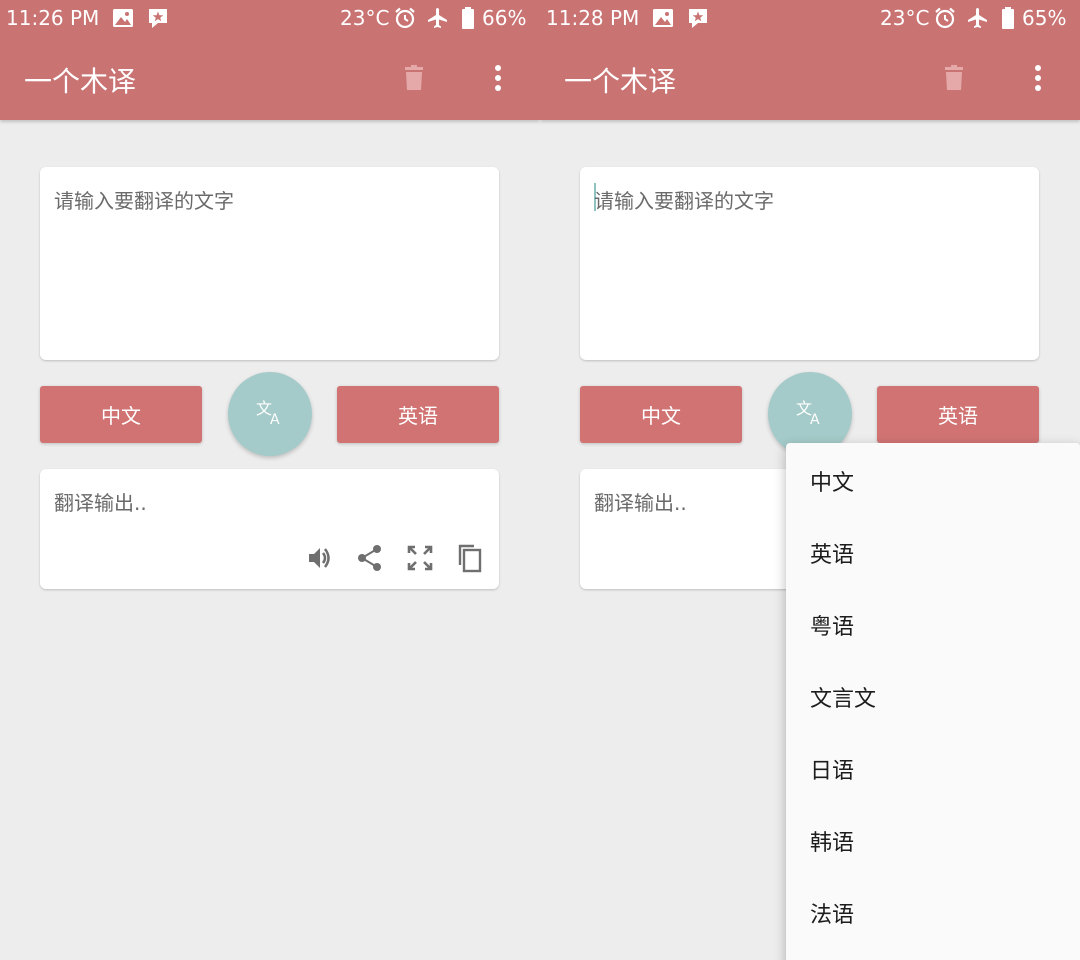 The image size is (1080, 960). What do you see at coordinates (269, 529) in the screenshot?
I see `output-panel: 翻译输出..` at bounding box center [269, 529].